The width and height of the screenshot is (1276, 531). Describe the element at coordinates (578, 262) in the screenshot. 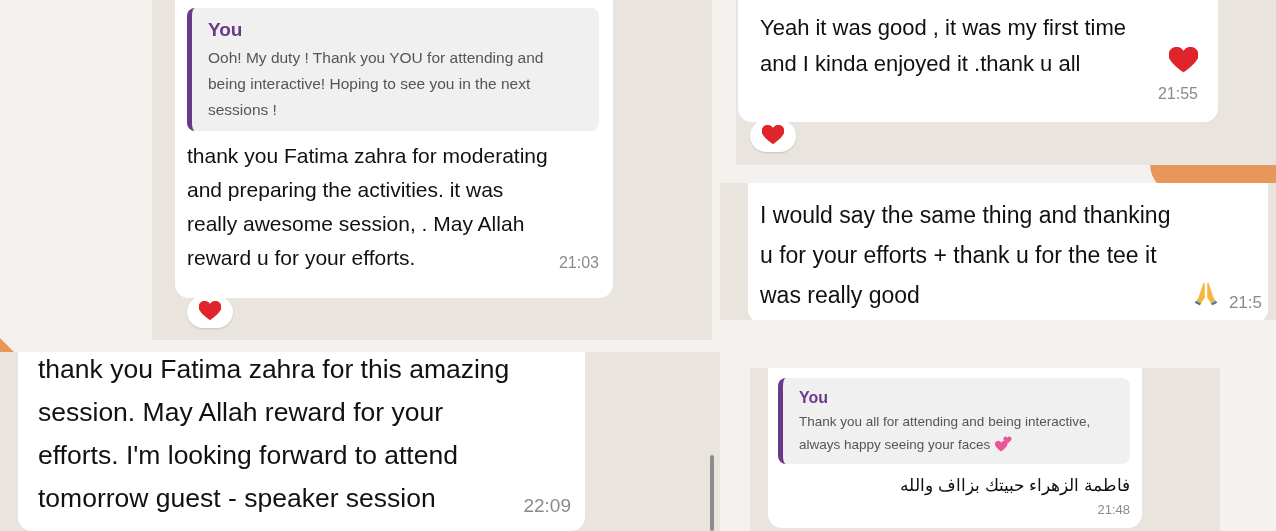

I see `message-time: 21:03` at that location.